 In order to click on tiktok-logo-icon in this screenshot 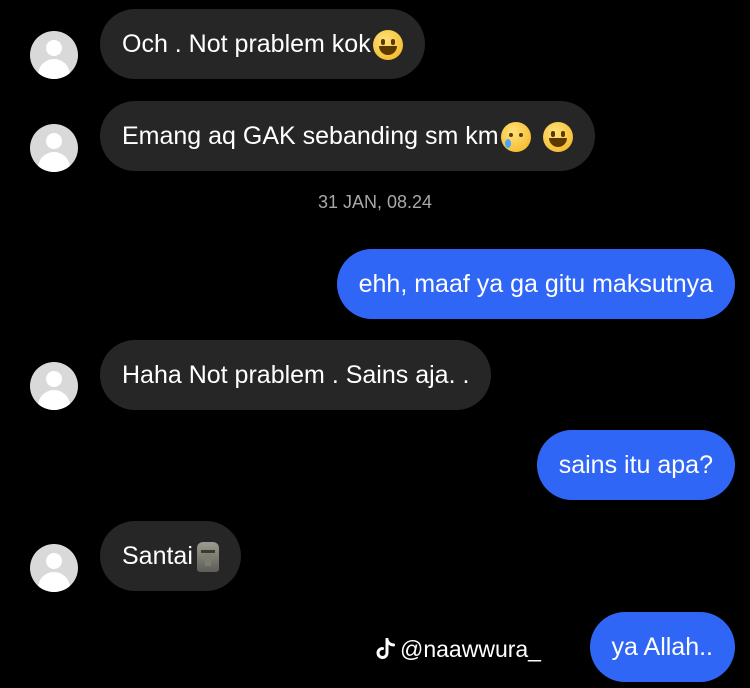, I will do `click(385, 648)`.